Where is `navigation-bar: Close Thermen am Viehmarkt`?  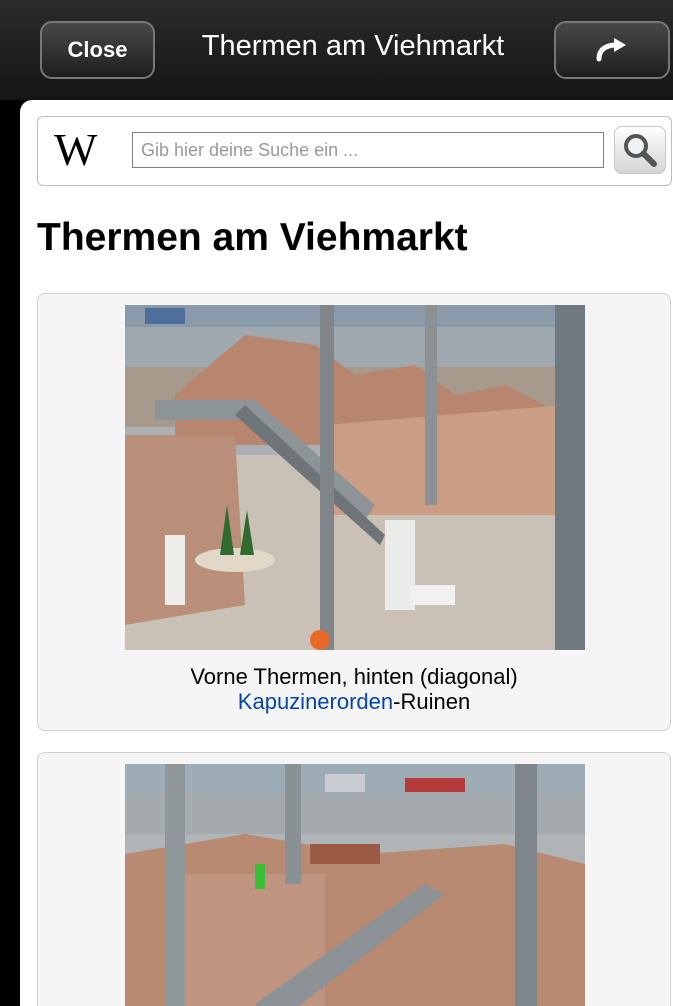 navigation-bar: Close Thermen am Viehmarkt is located at coordinates (336, 50).